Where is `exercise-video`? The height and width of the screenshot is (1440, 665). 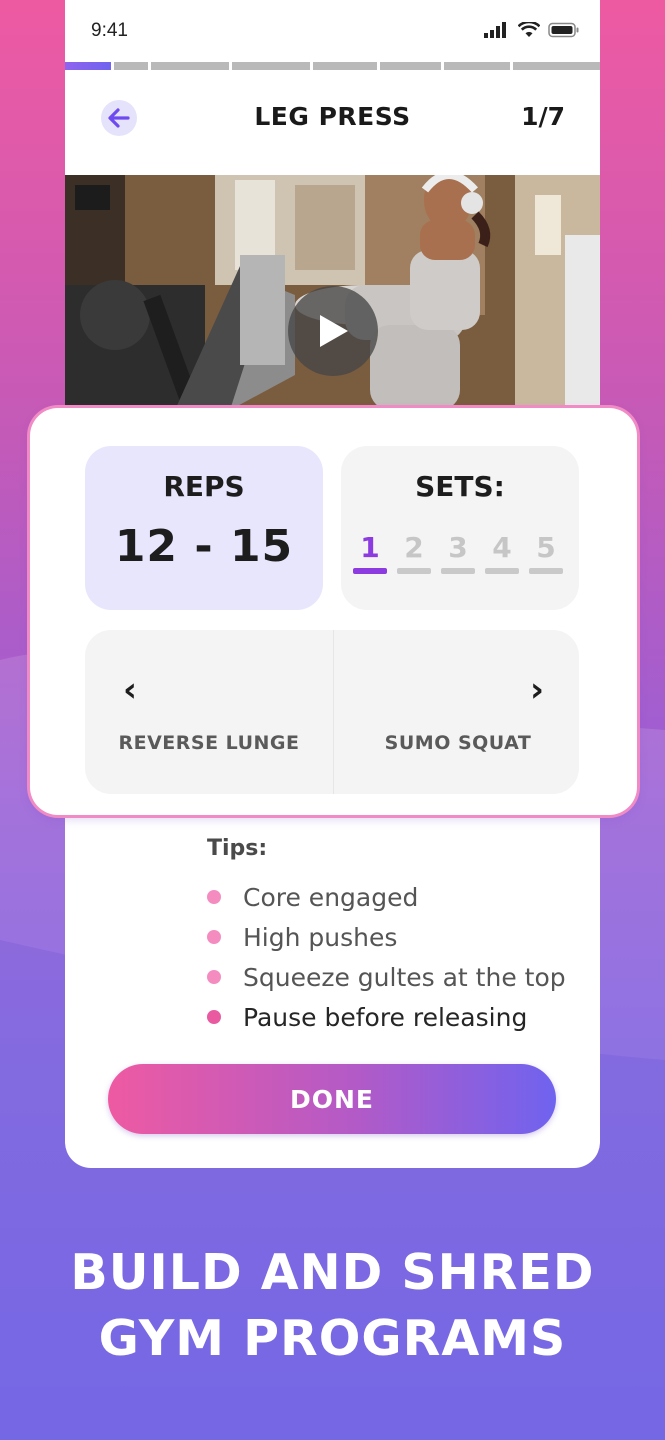 exercise-video is located at coordinates (332, 292).